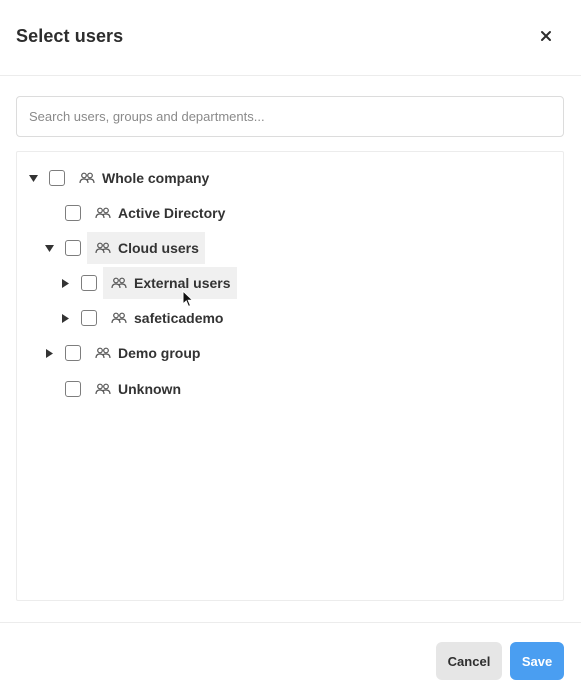  Describe the element at coordinates (290, 38) in the screenshot. I see `dialog-header: Select users` at that location.